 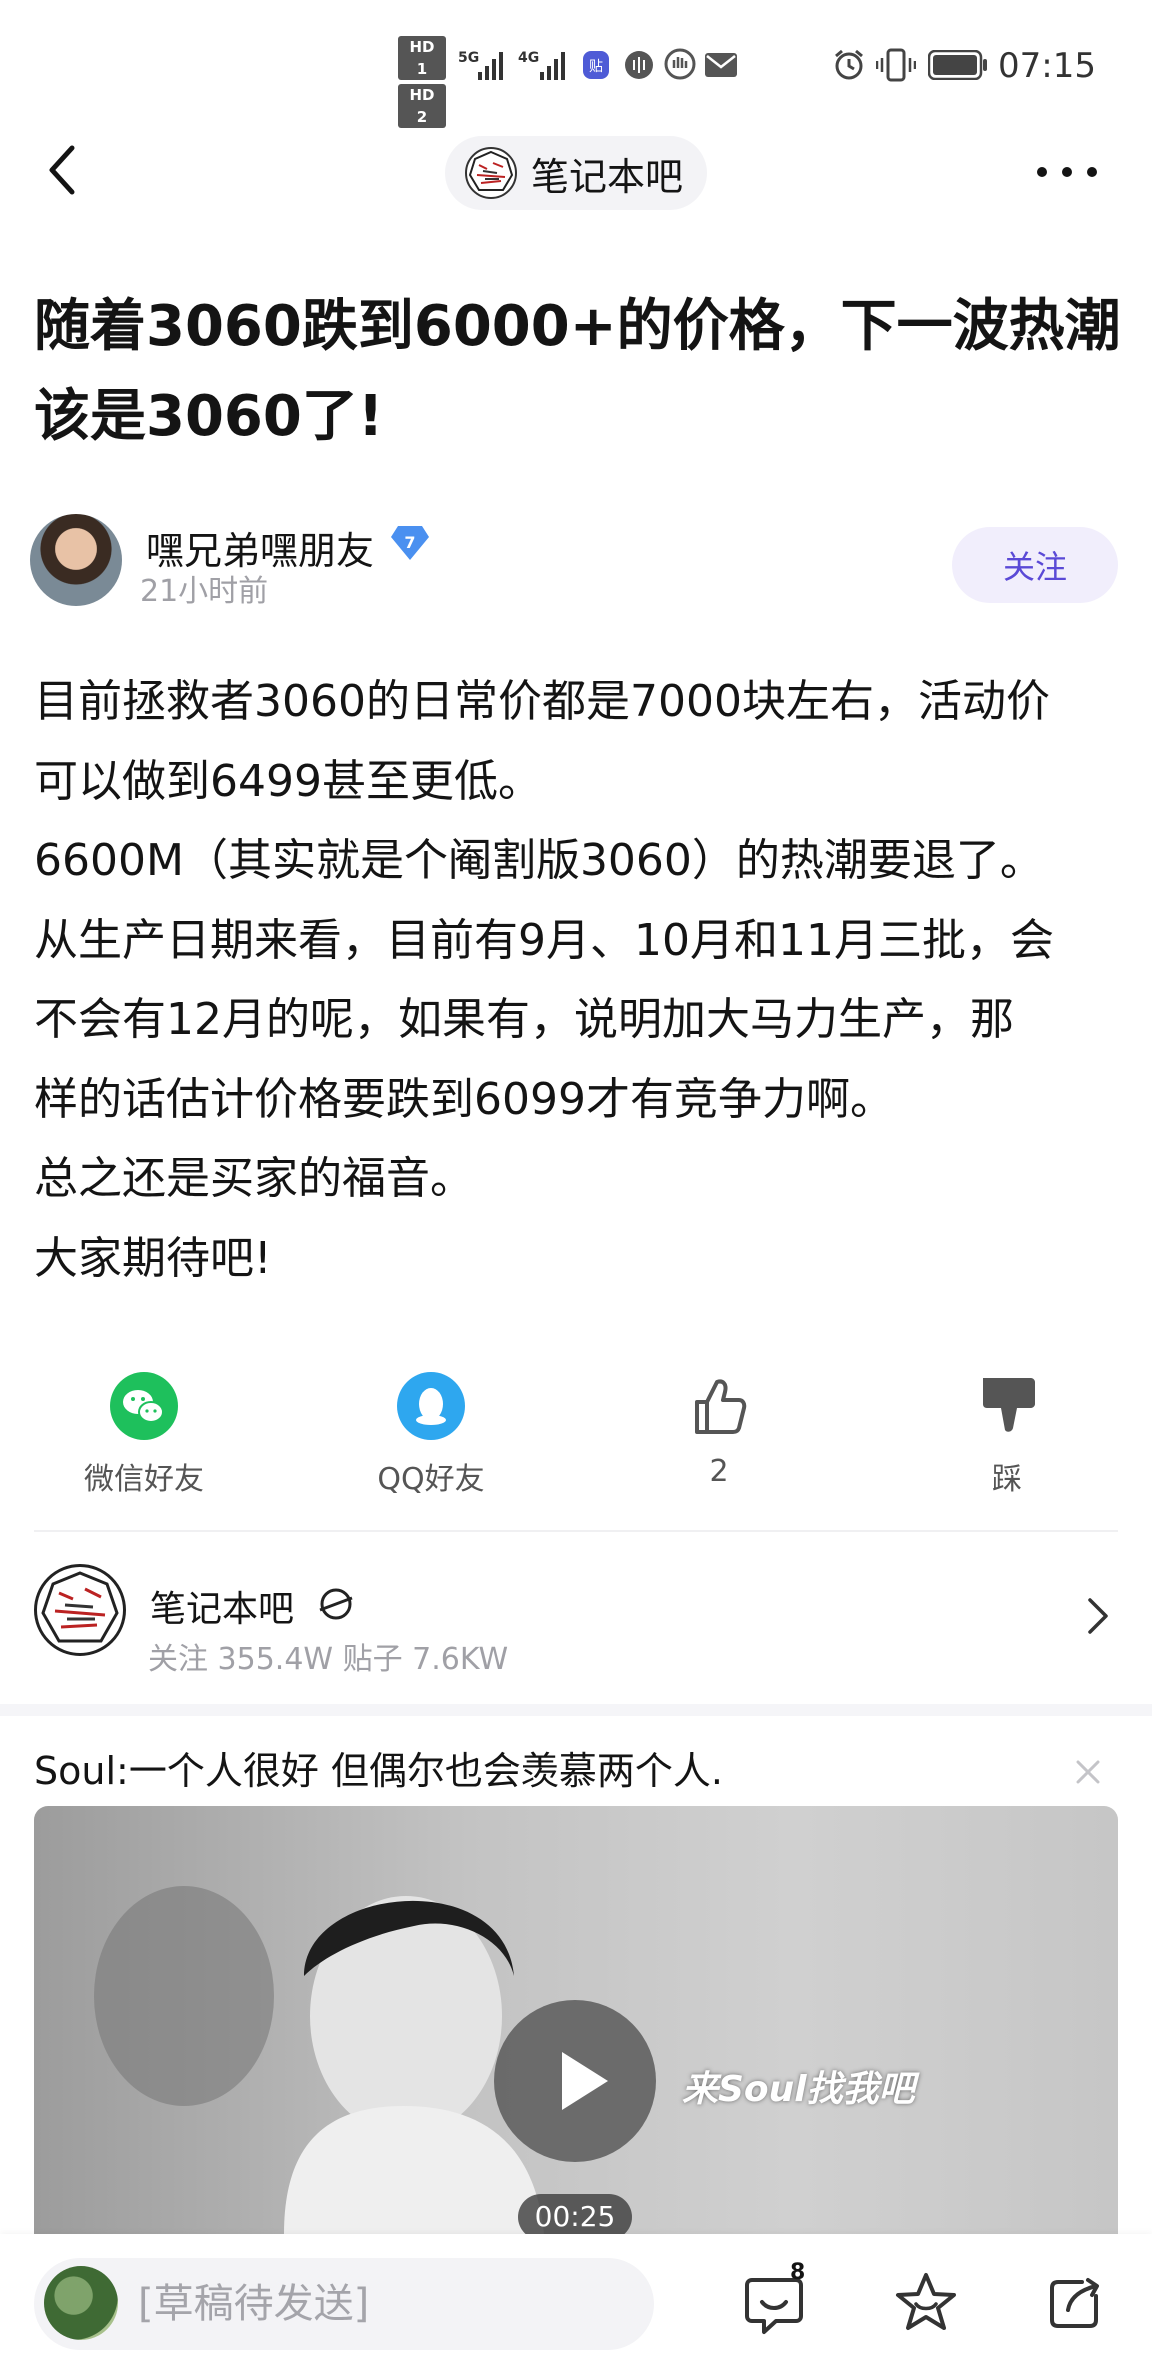 I want to click on user-avatar, so click(x=81, y=2303).